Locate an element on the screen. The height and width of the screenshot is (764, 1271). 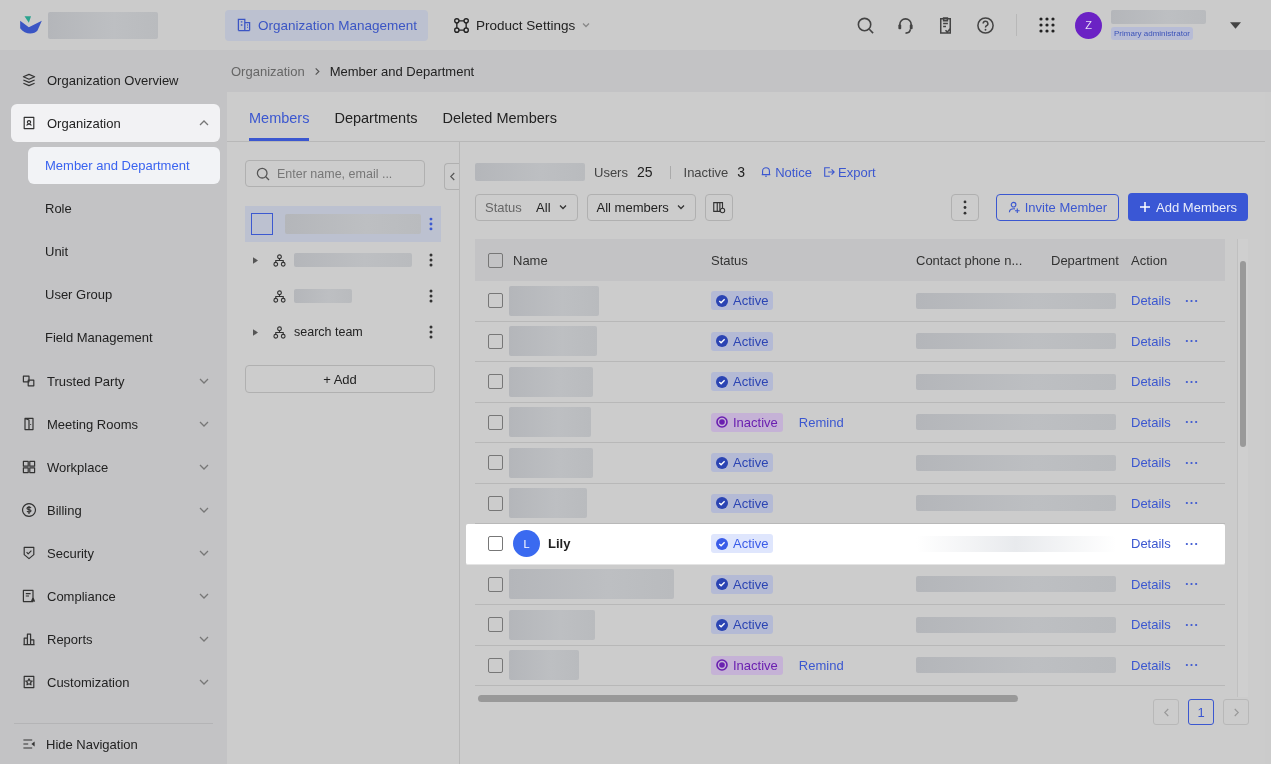
horizontal-scrollbar is located at coordinates (748, 698).